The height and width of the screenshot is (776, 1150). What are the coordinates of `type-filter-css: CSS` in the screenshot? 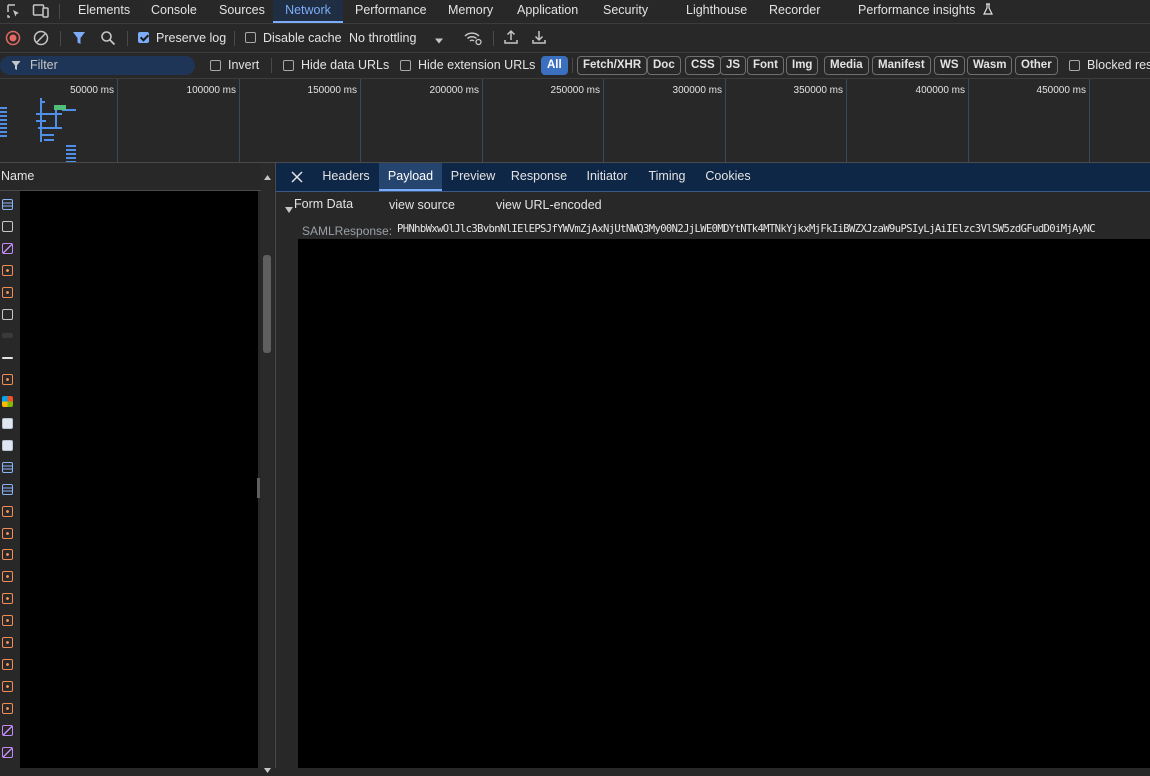 It's located at (703, 65).